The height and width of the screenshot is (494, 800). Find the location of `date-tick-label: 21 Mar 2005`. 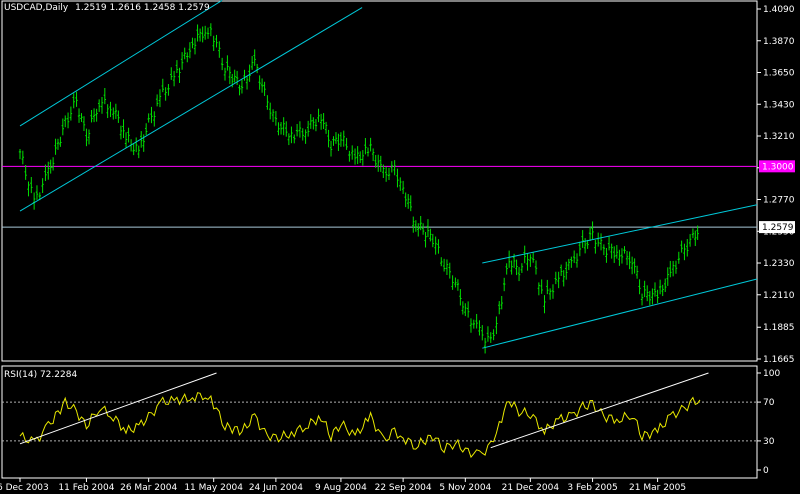

date-tick-label: 21 Mar 2005 is located at coordinates (657, 488).